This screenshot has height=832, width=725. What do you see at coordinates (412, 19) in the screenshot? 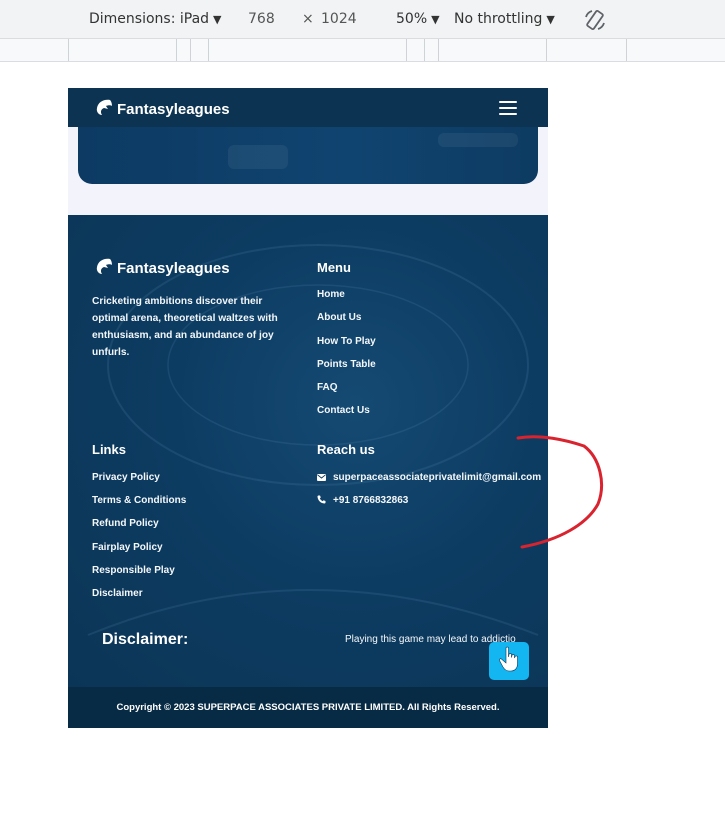
I see `zoom-label: 50%` at bounding box center [412, 19].